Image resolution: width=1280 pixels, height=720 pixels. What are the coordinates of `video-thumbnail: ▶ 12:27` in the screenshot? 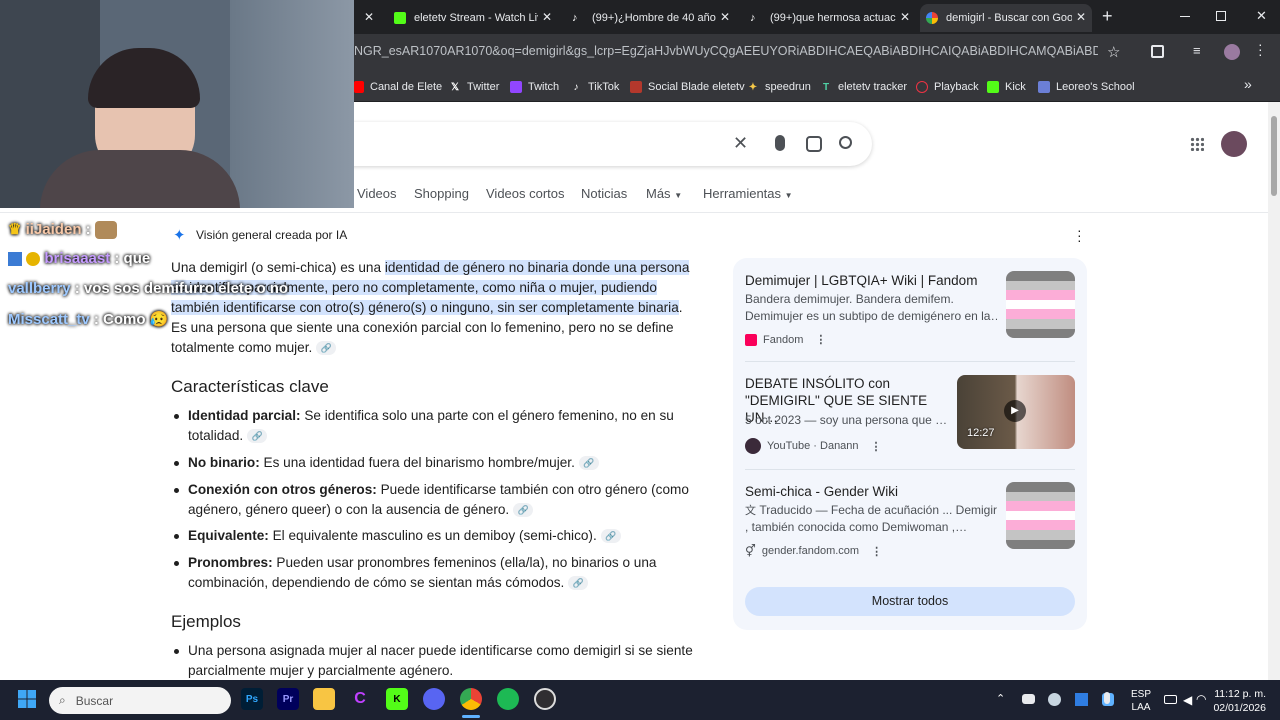 It's located at (1016, 412).